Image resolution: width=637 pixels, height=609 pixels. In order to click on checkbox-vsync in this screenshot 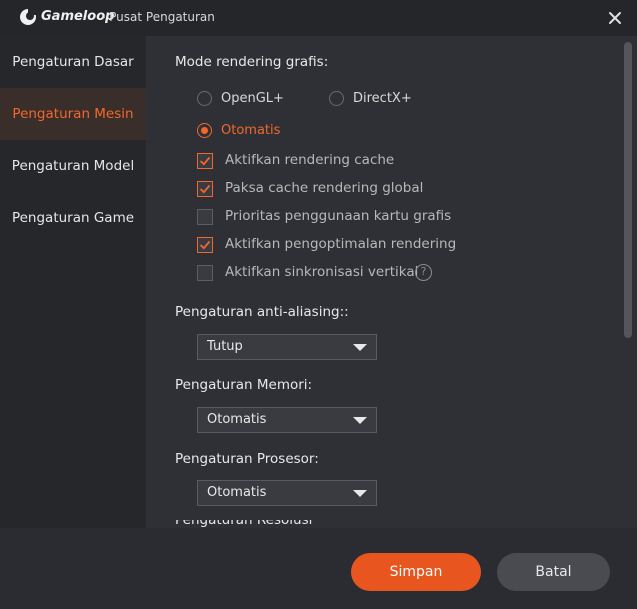, I will do `click(205, 273)`.